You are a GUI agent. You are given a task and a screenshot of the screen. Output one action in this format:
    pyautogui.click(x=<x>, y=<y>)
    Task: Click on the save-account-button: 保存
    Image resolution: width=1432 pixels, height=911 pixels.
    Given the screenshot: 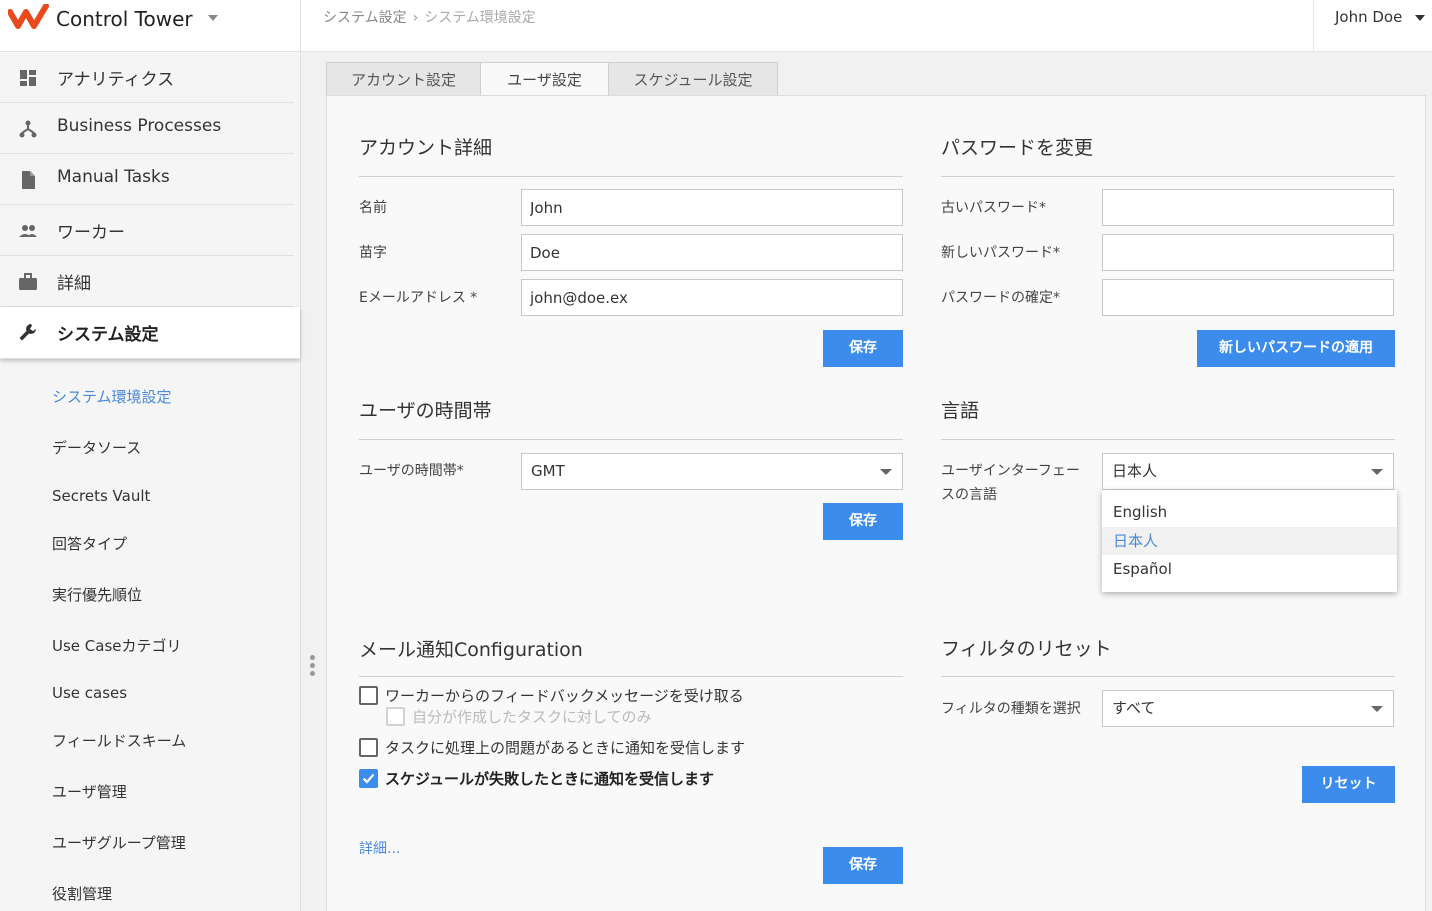 What is the action you would take?
    pyautogui.click(x=863, y=348)
    